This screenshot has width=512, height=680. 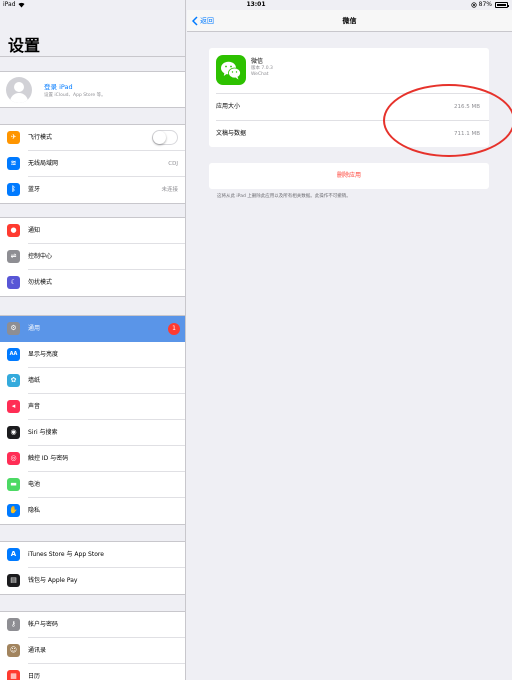 I want to click on page-title: 微信, so click(x=349, y=21).